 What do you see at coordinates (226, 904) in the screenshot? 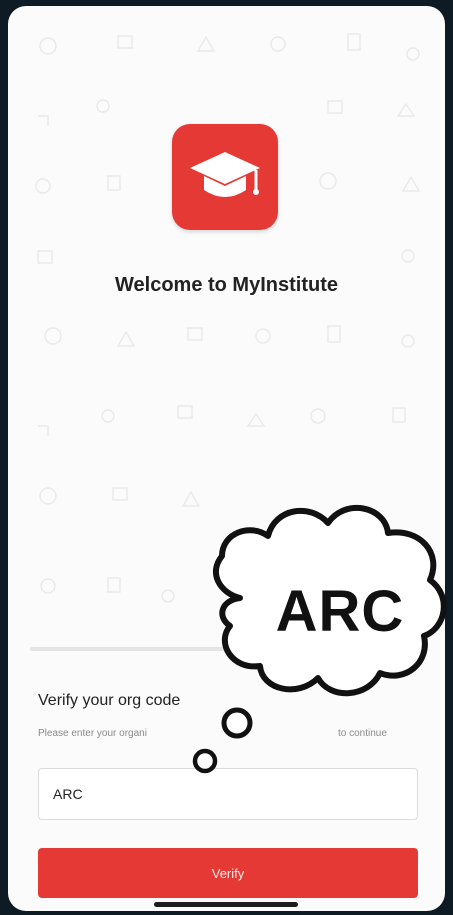
I see `home-indicator` at bounding box center [226, 904].